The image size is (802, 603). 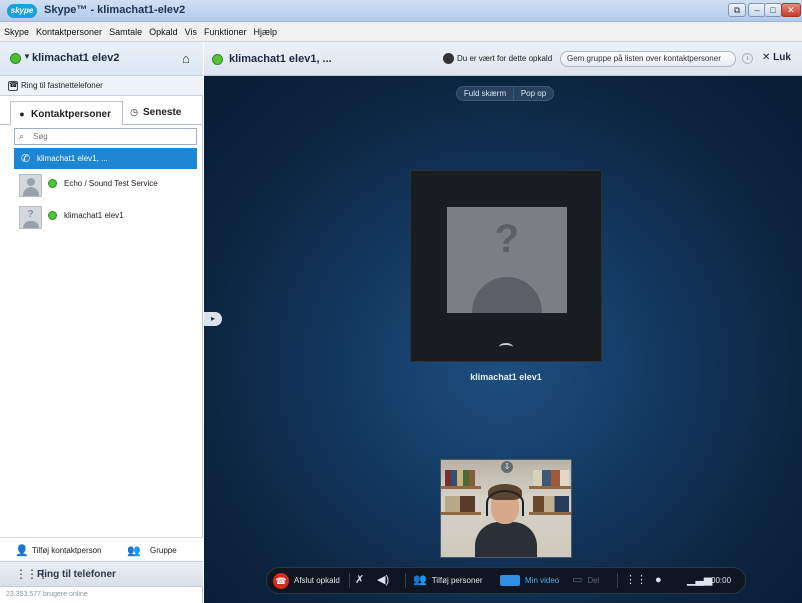 I want to click on person-icon: ●, so click(x=22, y=114).